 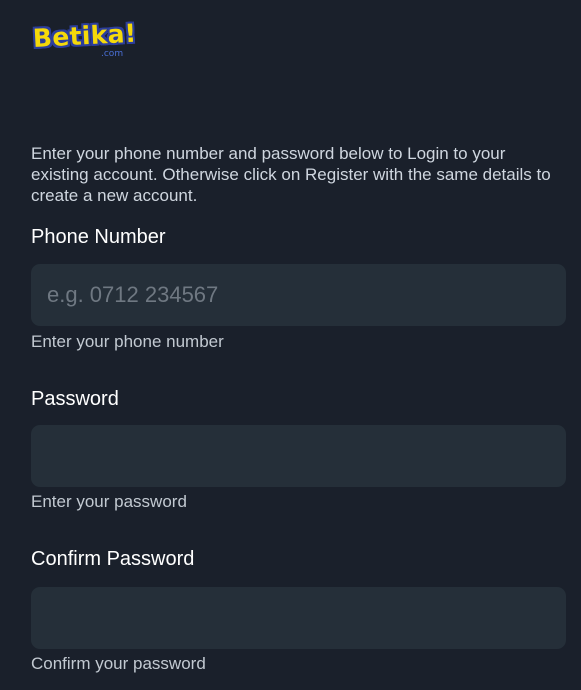 What do you see at coordinates (298, 456) in the screenshot?
I see `password-input` at bounding box center [298, 456].